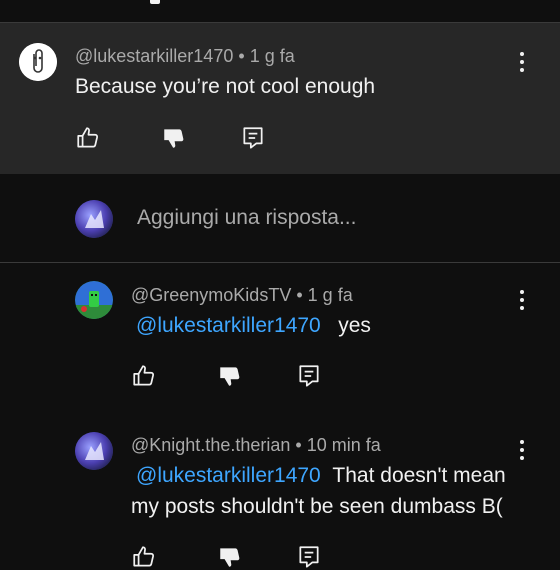  What do you see at coordinates (343, 445) in the screenshot?
I see `reply-time: 10 min fa` at bounding box center [343, 445].